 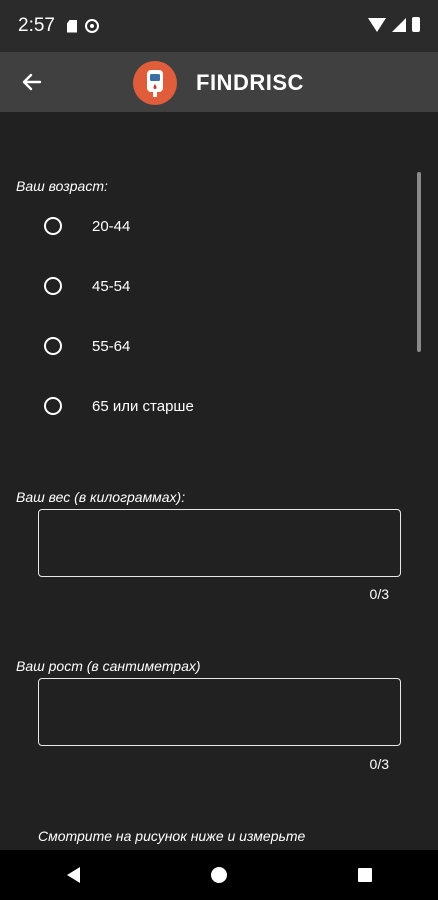 I want to click on nav-back-button, so click(x=73, y=875).